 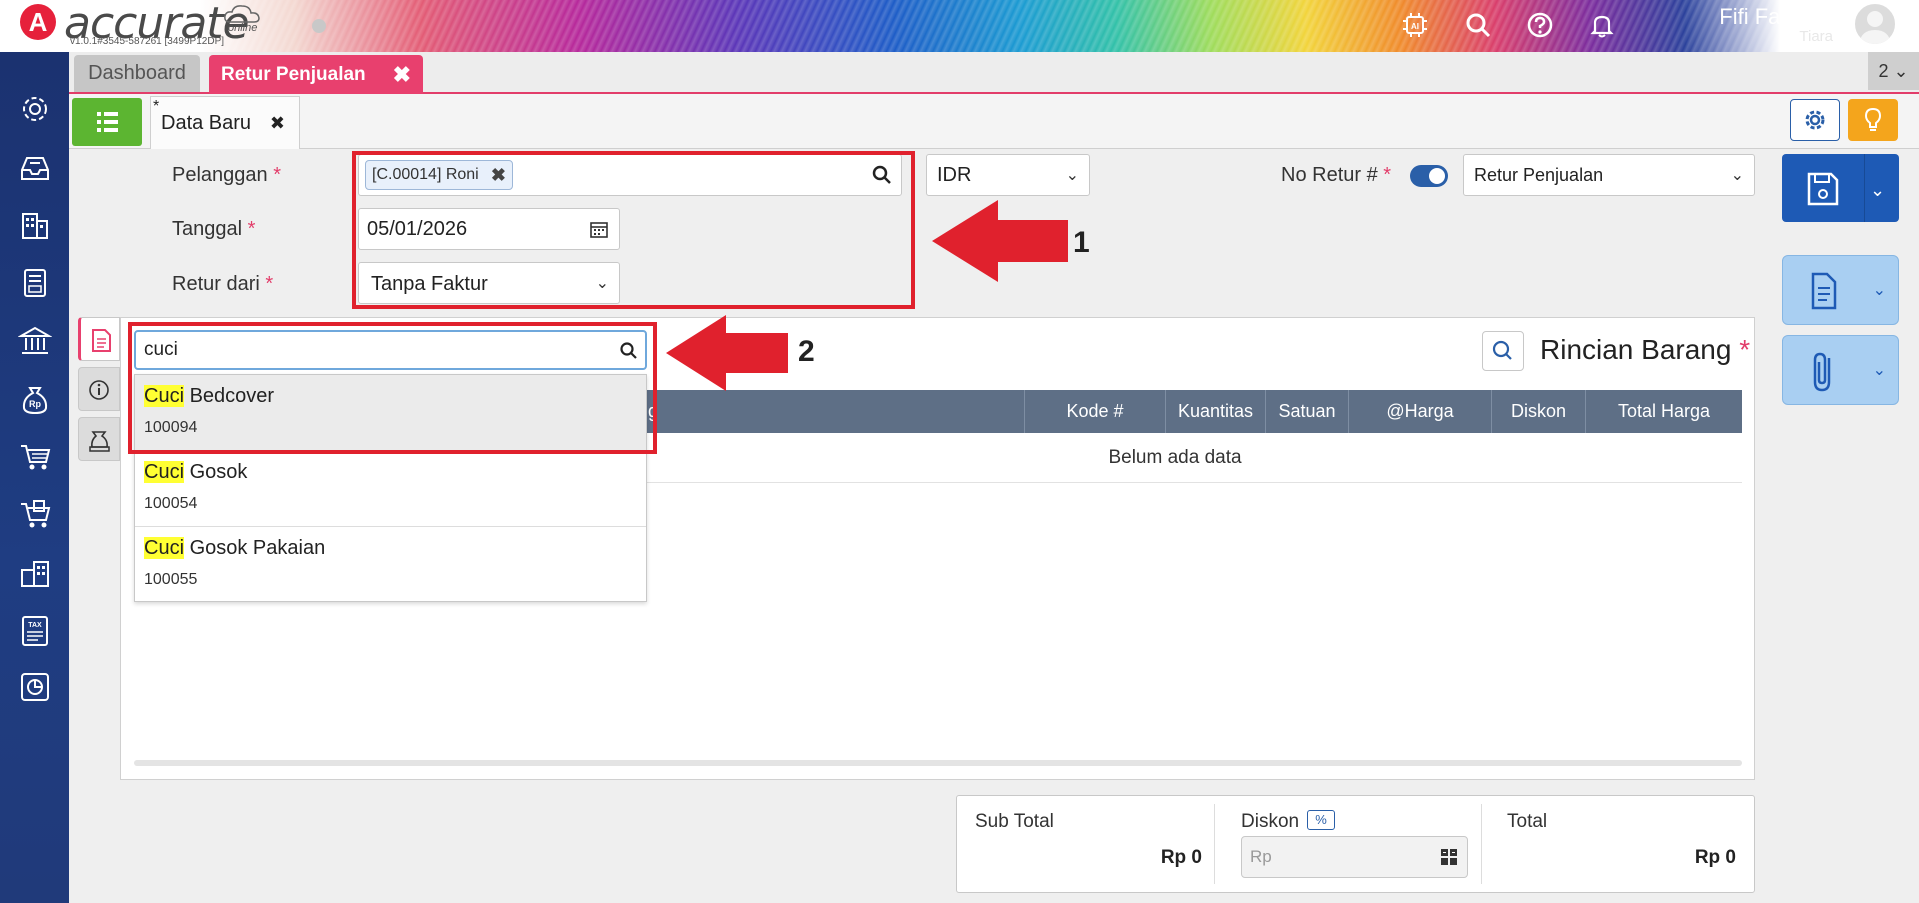 I want to click on sidebar-item-reports, so click(x=35, y=687).